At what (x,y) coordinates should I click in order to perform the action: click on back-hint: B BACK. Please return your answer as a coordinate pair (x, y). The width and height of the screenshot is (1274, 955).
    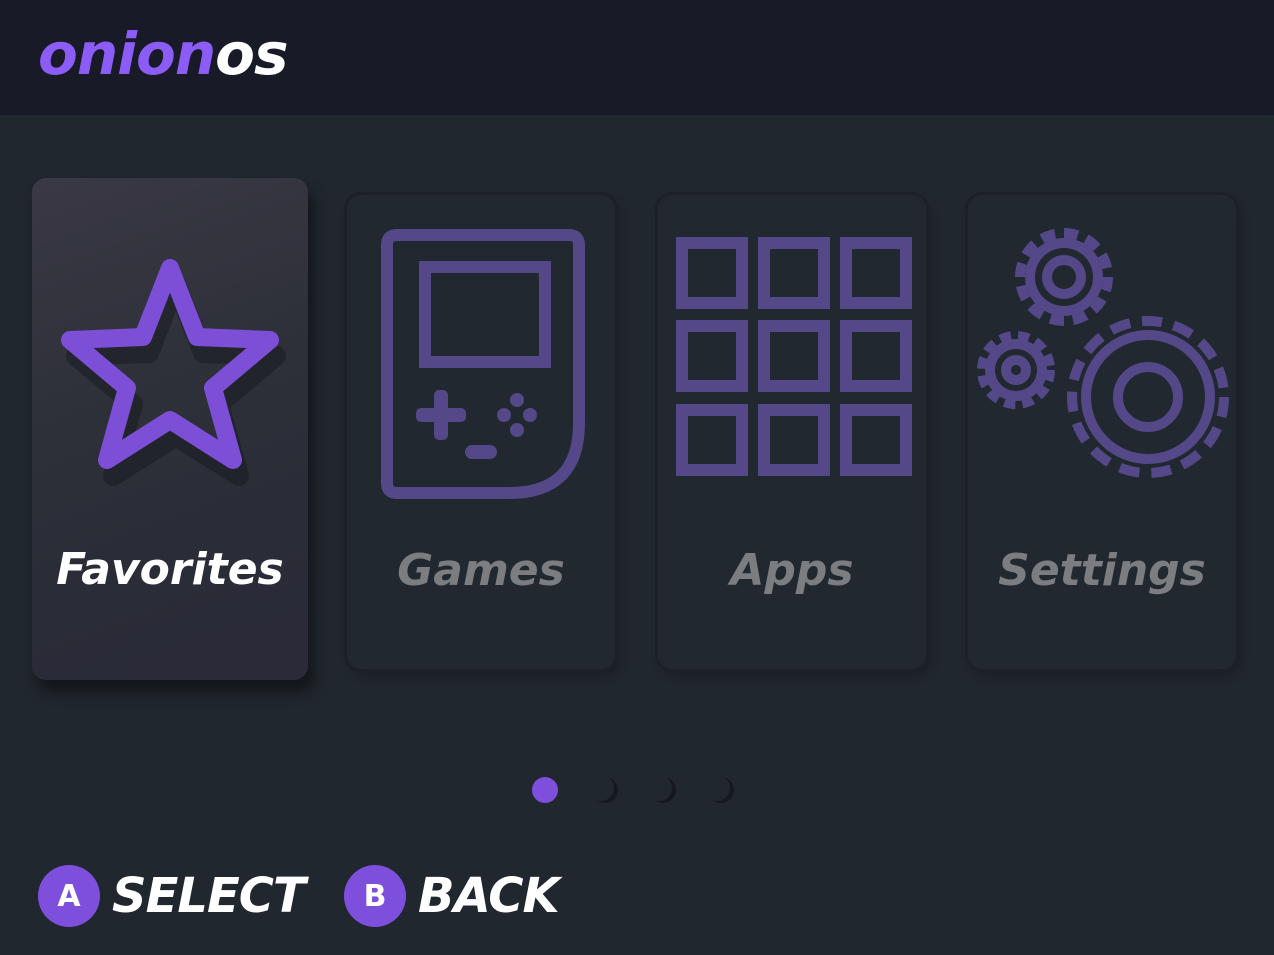
    Looking at the image, I should click on (452, 896).